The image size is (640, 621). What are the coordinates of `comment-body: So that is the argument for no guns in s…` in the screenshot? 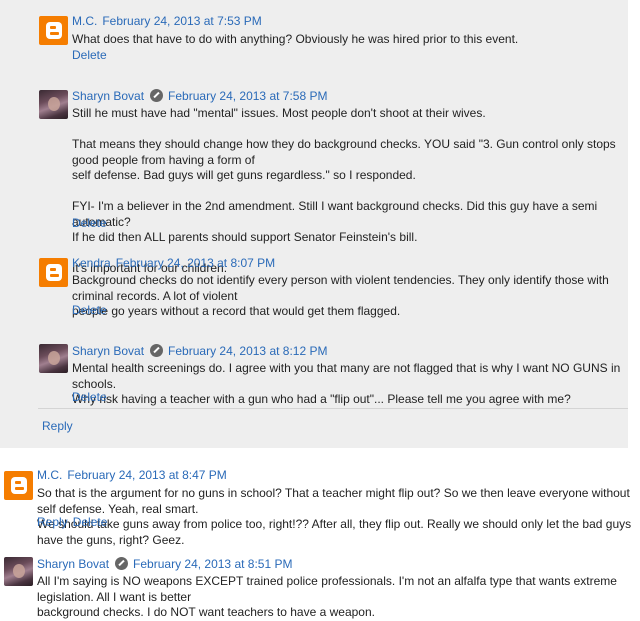 It's located at (338, 517).